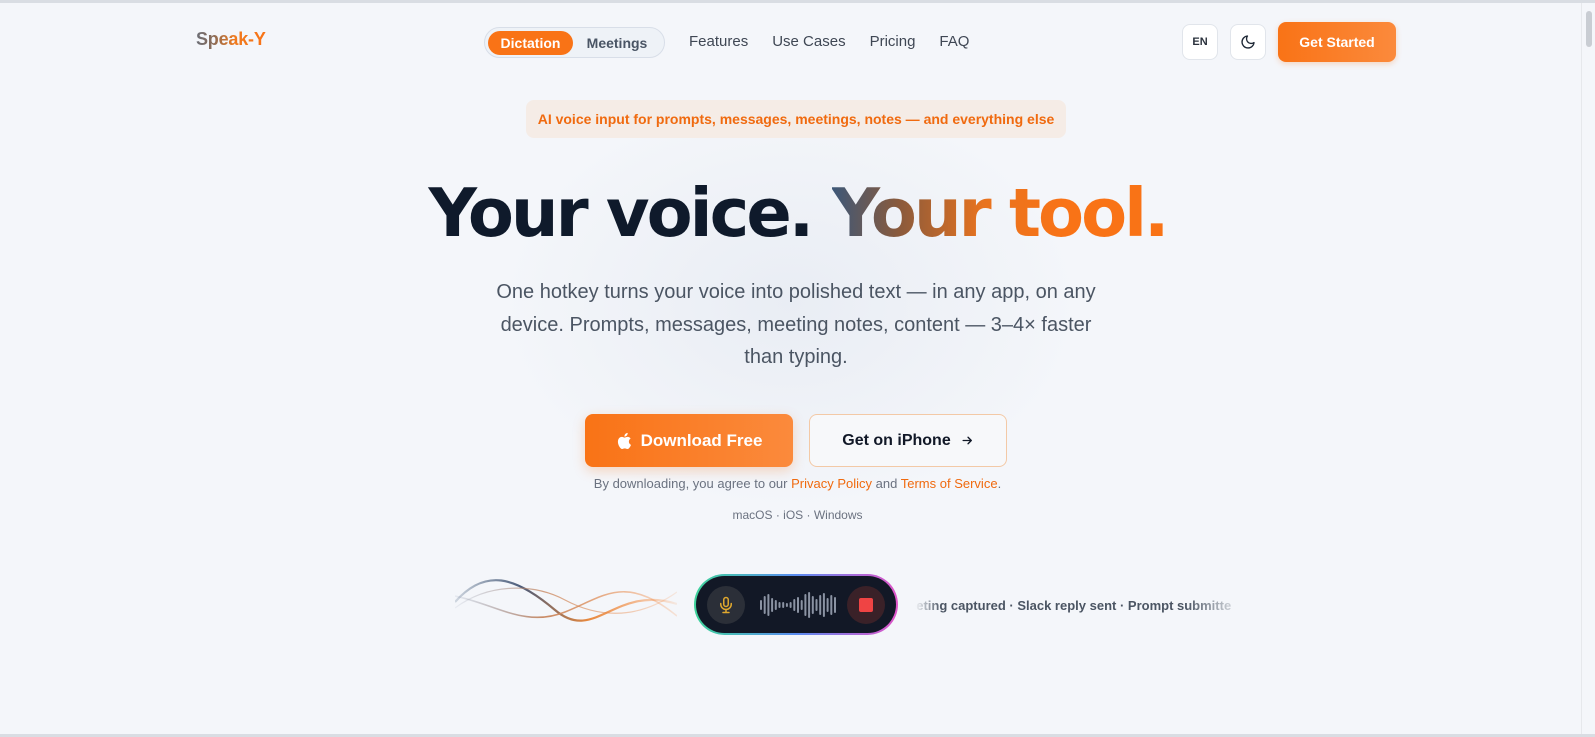 This screenshot has height=737, width=1595. I want to click on language-button: EN, so click(1200, 42).